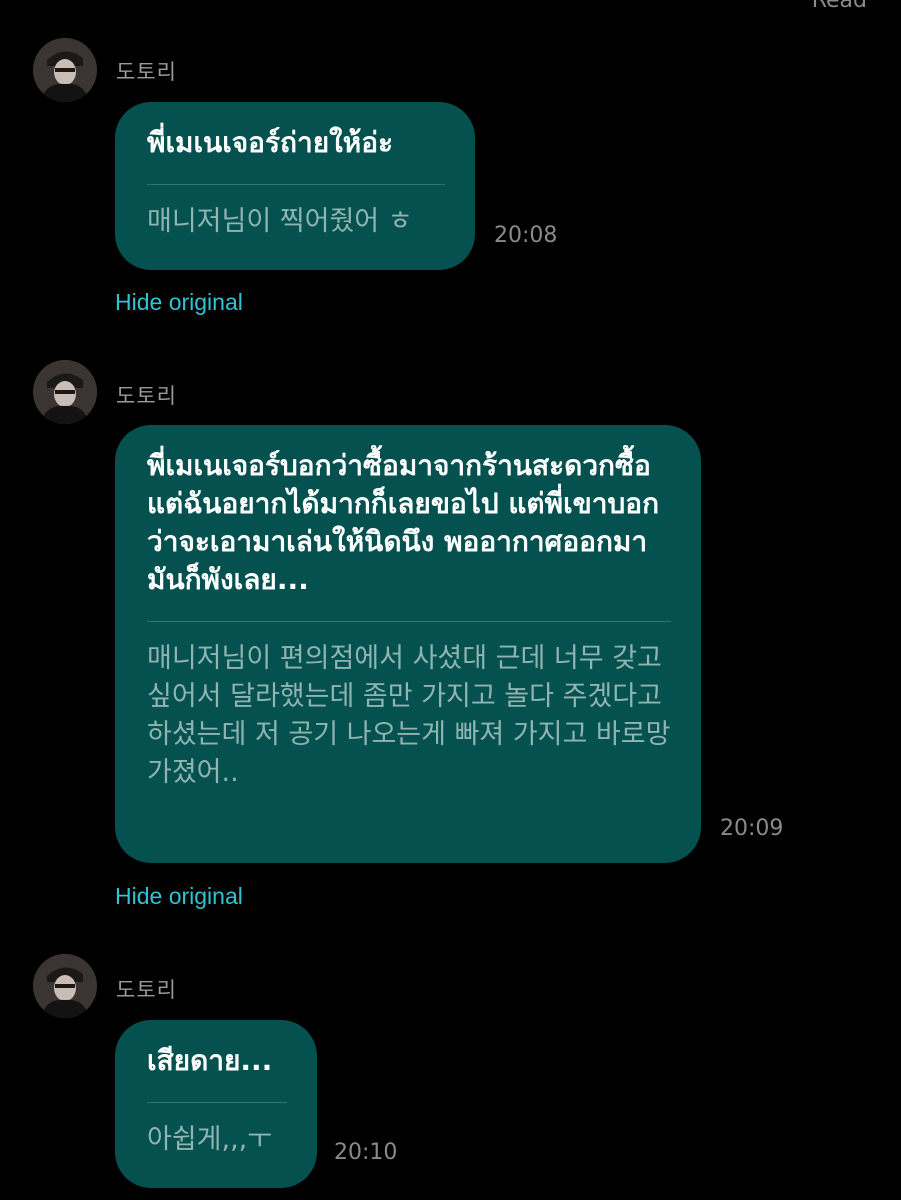  I want to click on original-text: 아쉽게,,,ㅜ, so click(210, 1139).